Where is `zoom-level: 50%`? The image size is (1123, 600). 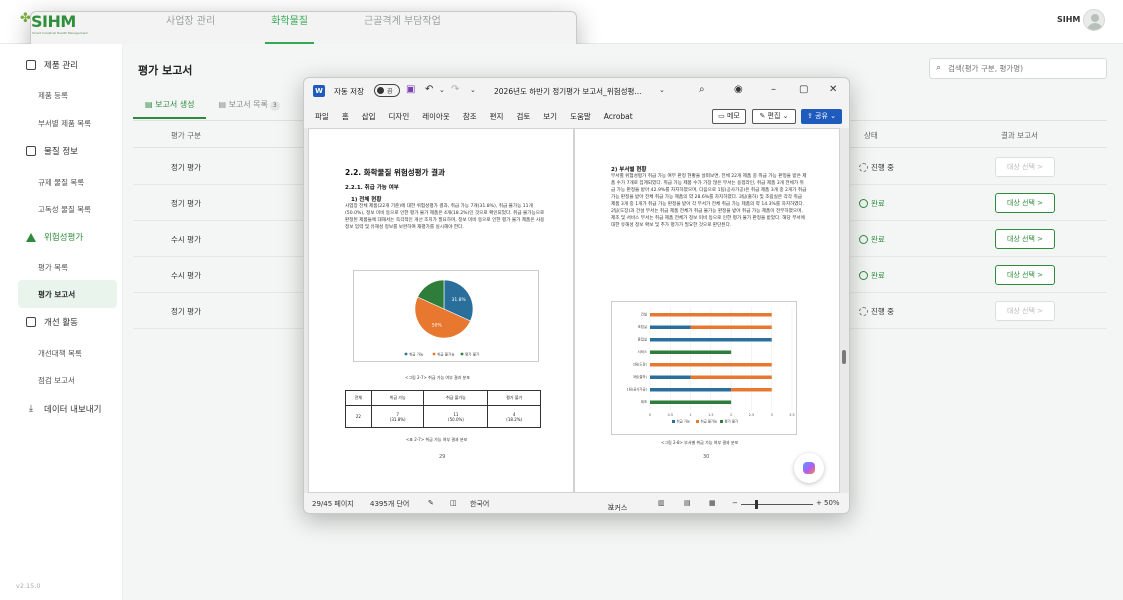
zoom-level: 50% is located at coordinates (832, 503).